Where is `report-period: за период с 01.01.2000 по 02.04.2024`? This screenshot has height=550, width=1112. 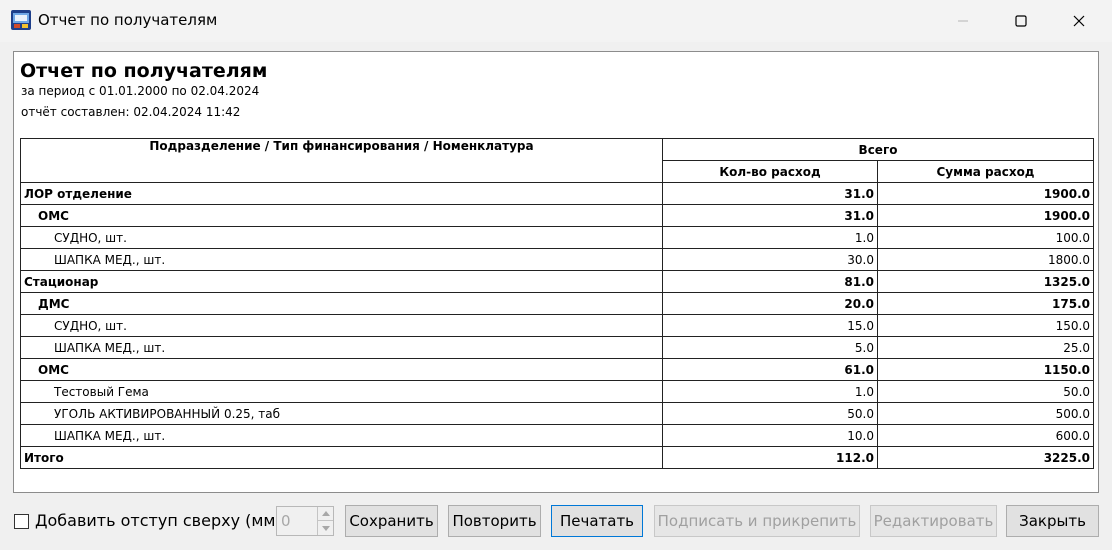
report-period: за период с 01.01.2000 по 02.04.2024 is located at coordinates (140, 91).